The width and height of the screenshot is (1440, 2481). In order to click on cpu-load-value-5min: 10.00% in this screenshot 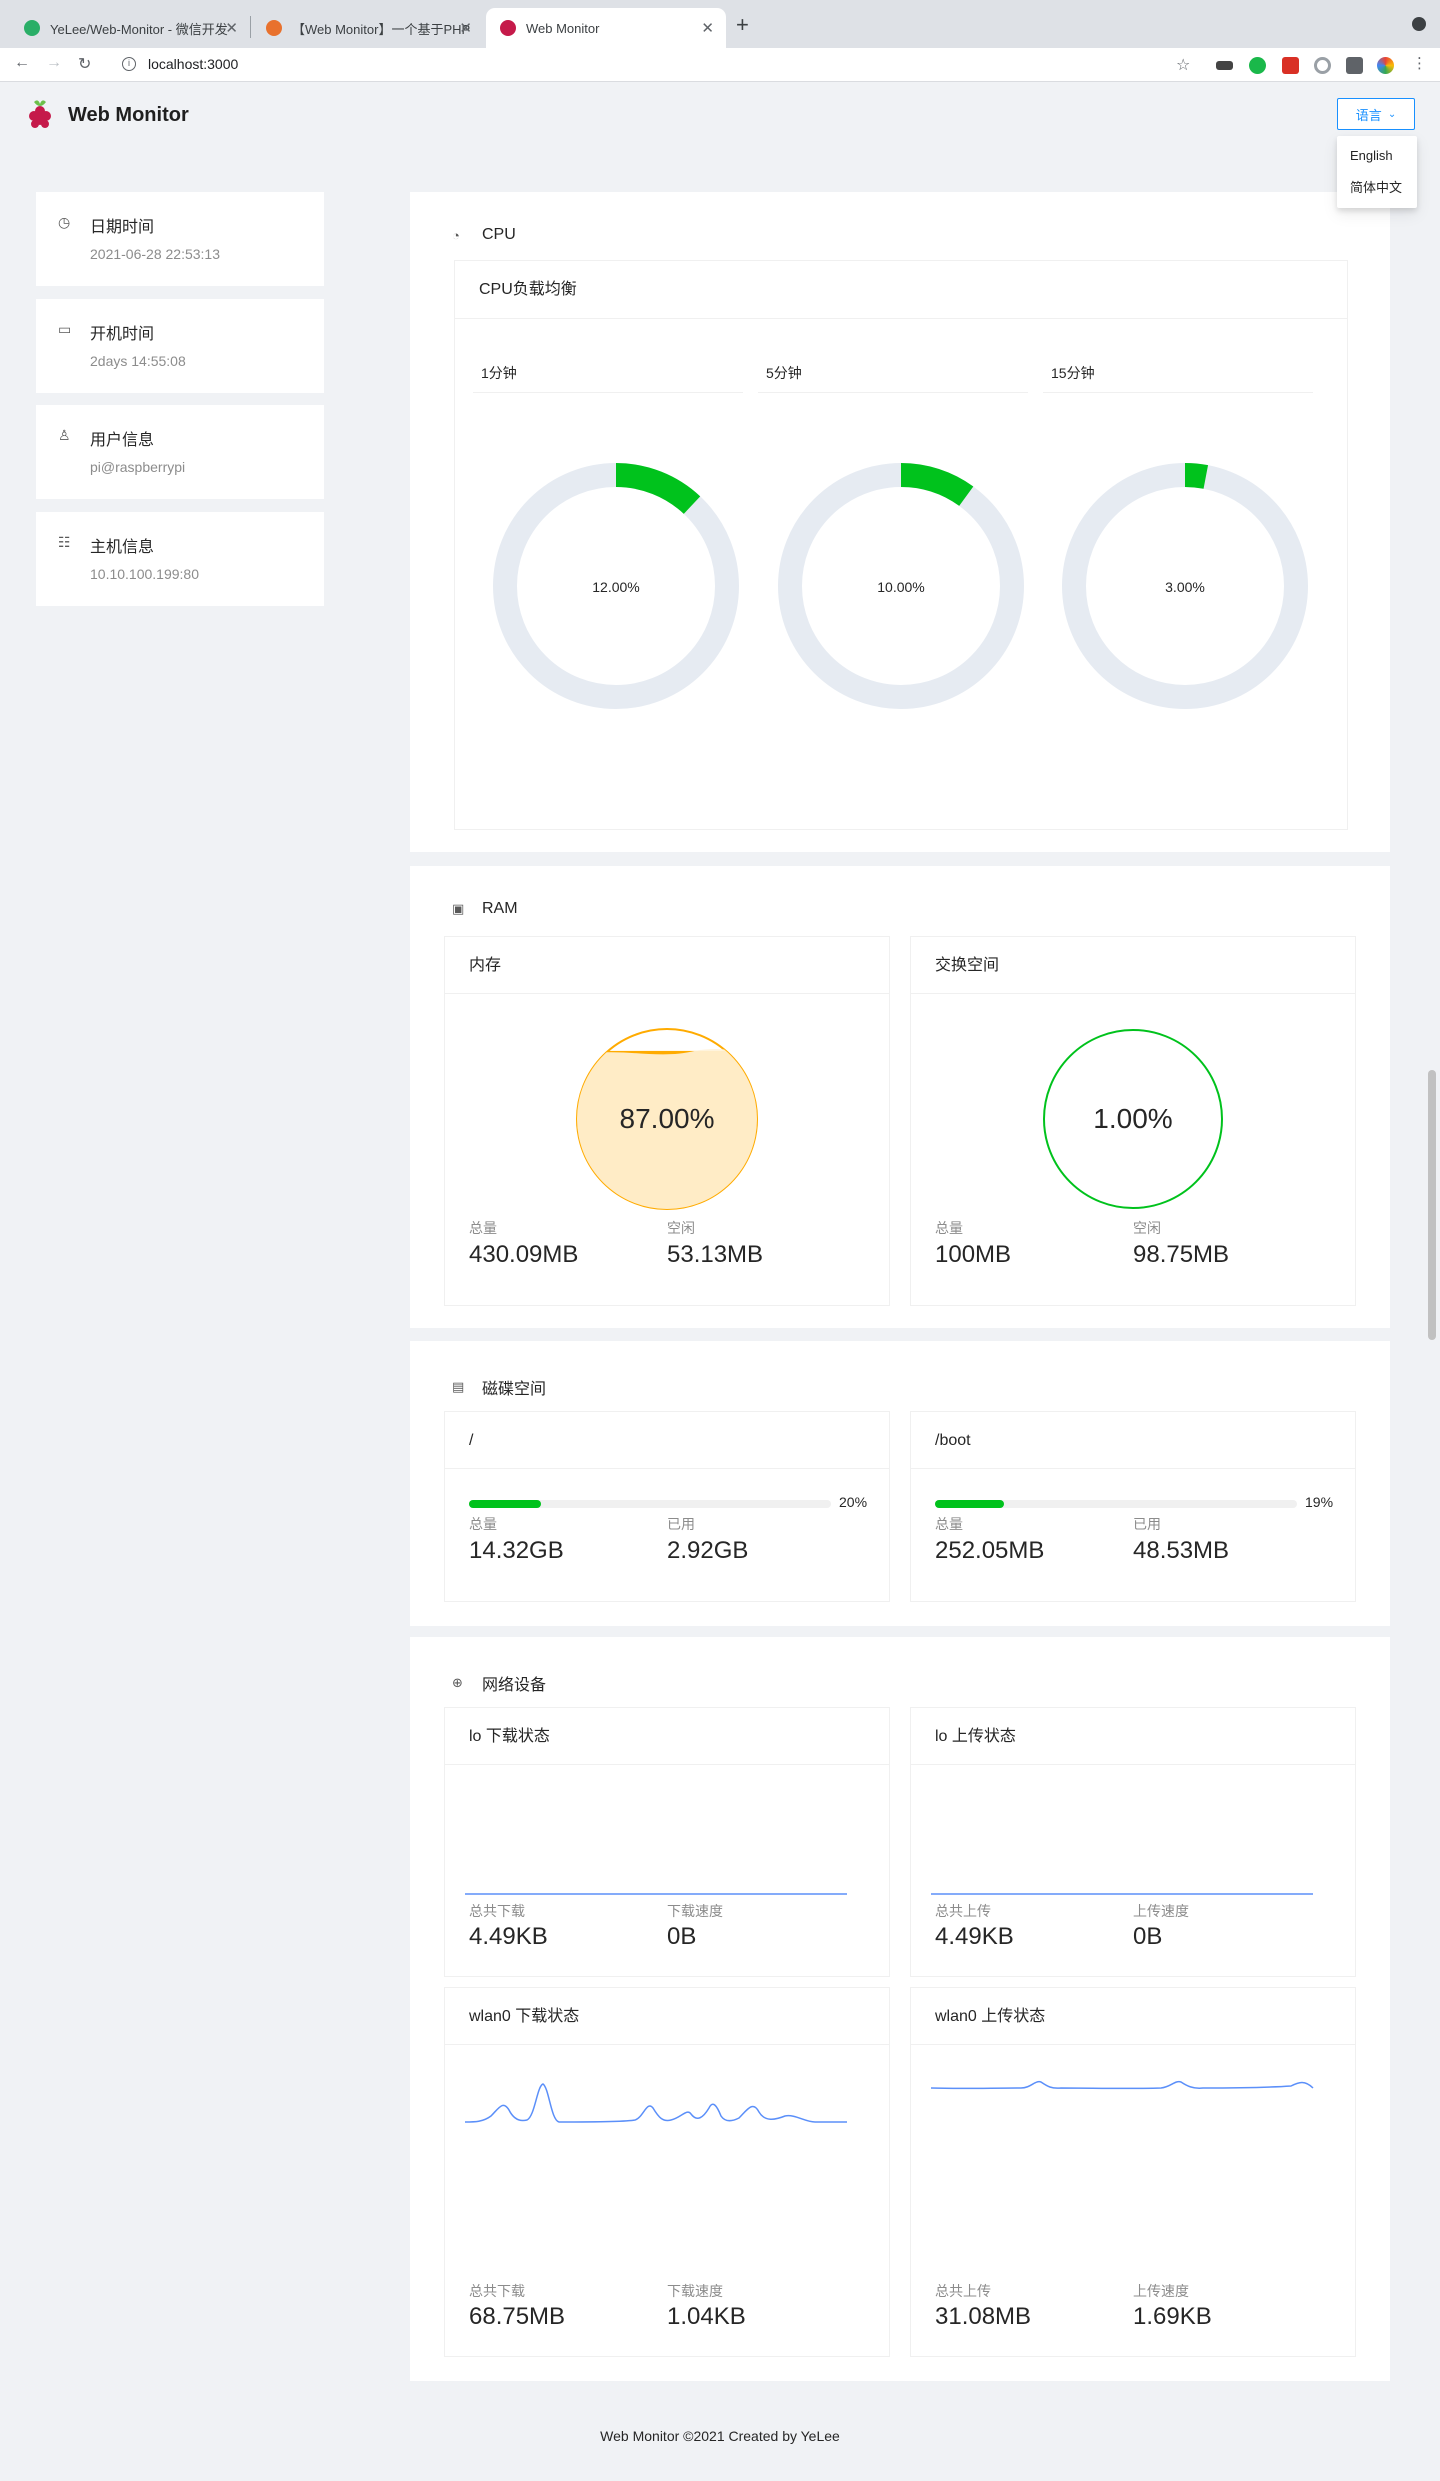, I will do `click(900, 587)`.